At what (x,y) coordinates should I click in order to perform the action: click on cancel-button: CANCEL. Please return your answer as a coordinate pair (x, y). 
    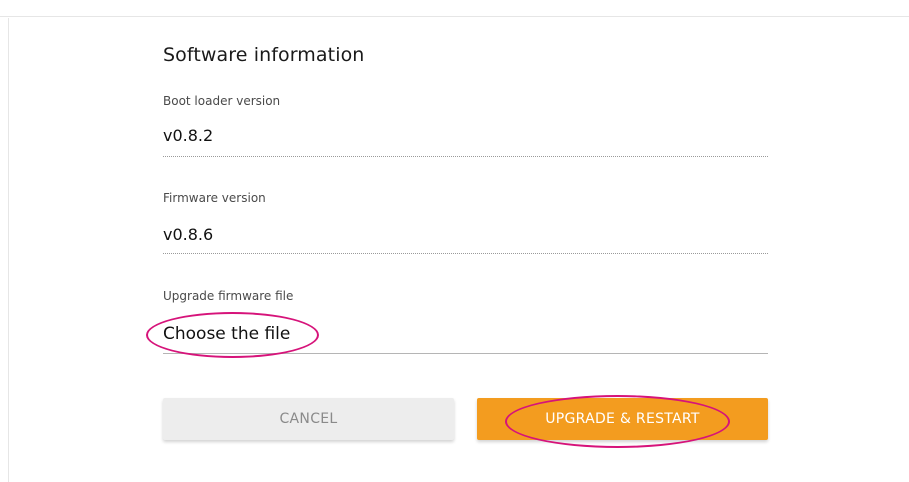
    Looking at the image, I should click on (308, 419).